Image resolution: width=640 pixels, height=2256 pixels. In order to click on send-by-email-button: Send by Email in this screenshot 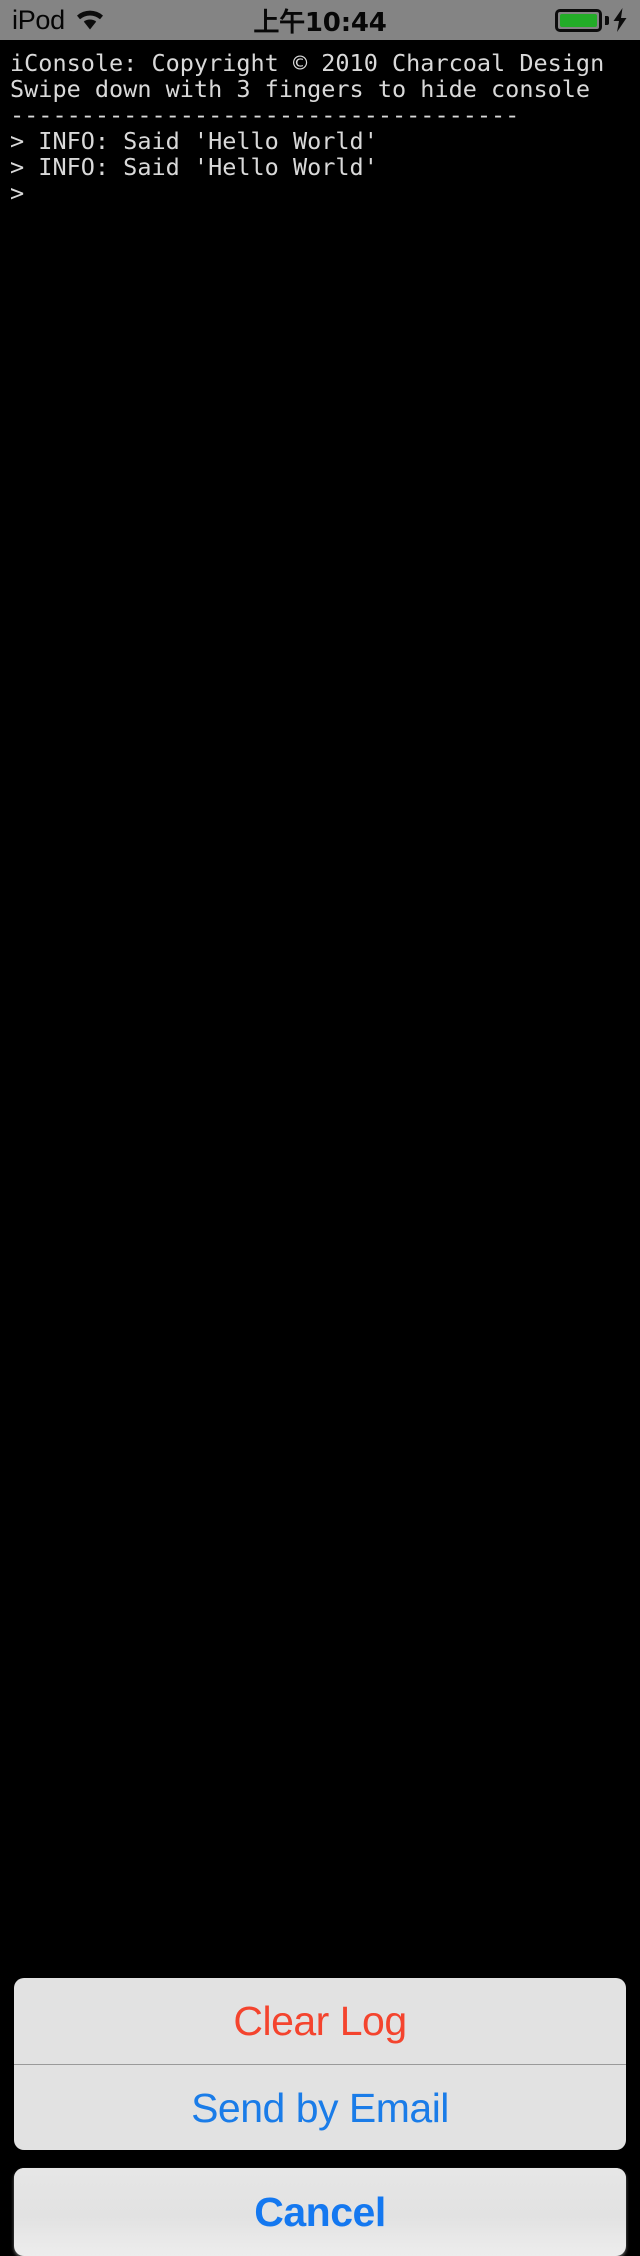, I will do `click(320, 2107)`.